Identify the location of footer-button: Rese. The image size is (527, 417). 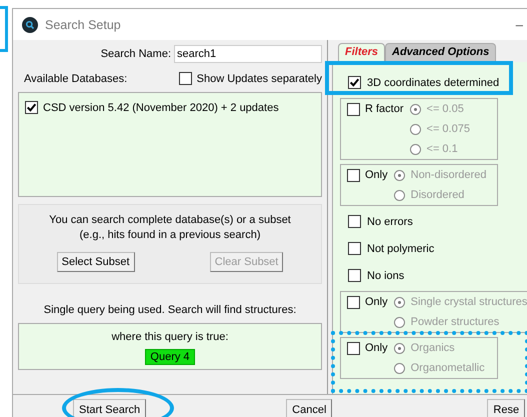
(506, 408).